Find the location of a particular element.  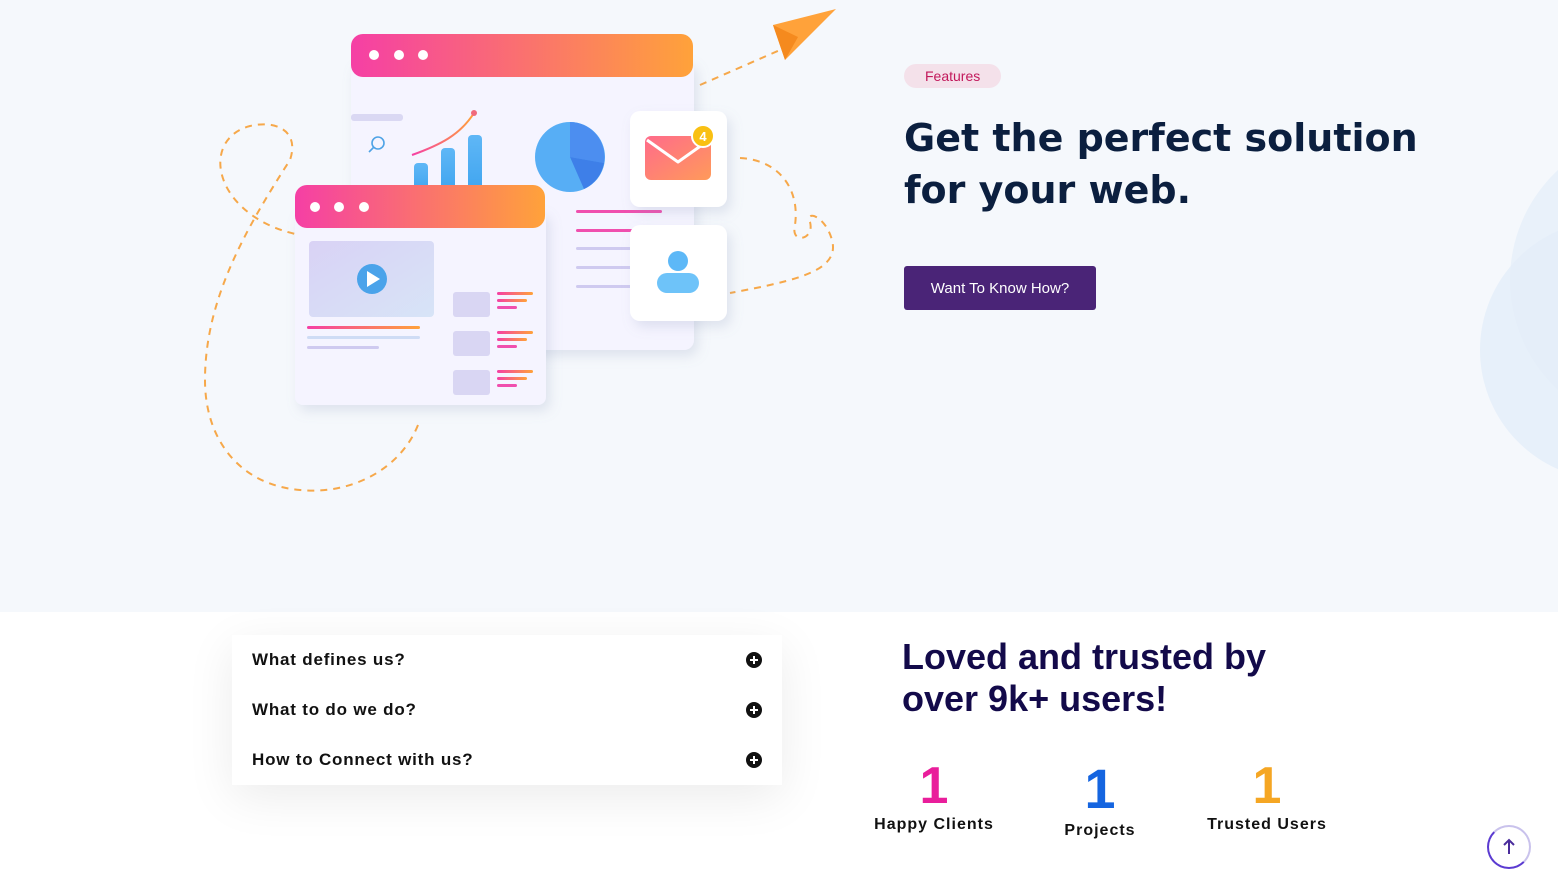

stat-label: Happy Clients is located at coordinates (934, 824).